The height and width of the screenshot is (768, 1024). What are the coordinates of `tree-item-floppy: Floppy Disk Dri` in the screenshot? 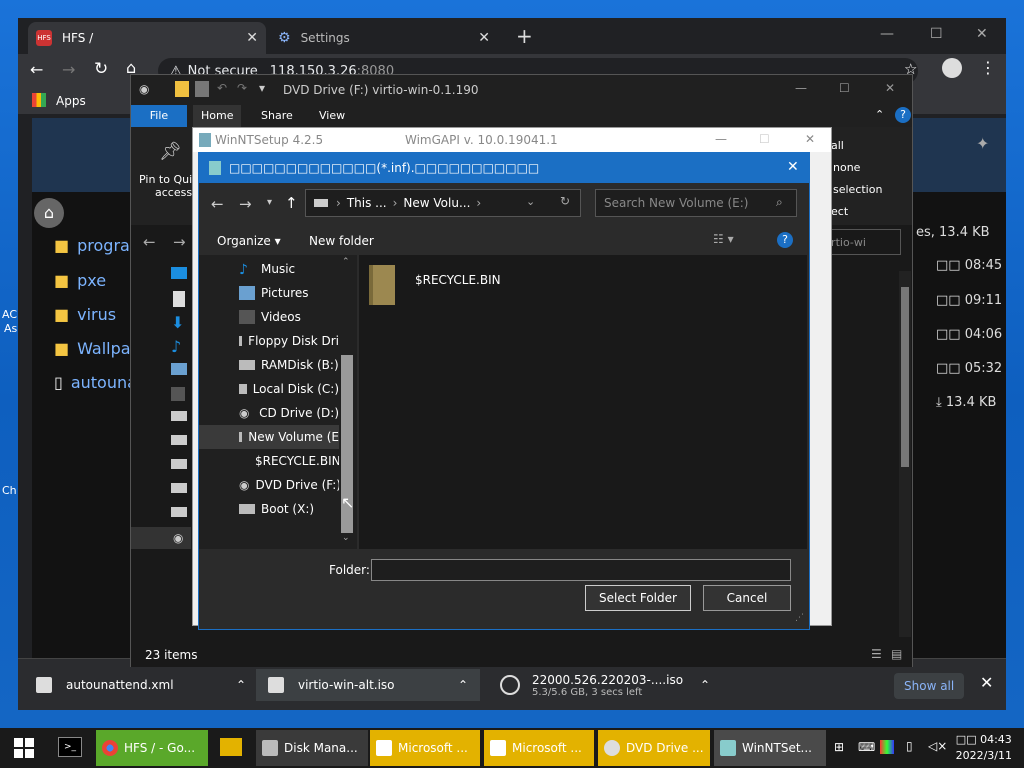 It's located at (269, 341).